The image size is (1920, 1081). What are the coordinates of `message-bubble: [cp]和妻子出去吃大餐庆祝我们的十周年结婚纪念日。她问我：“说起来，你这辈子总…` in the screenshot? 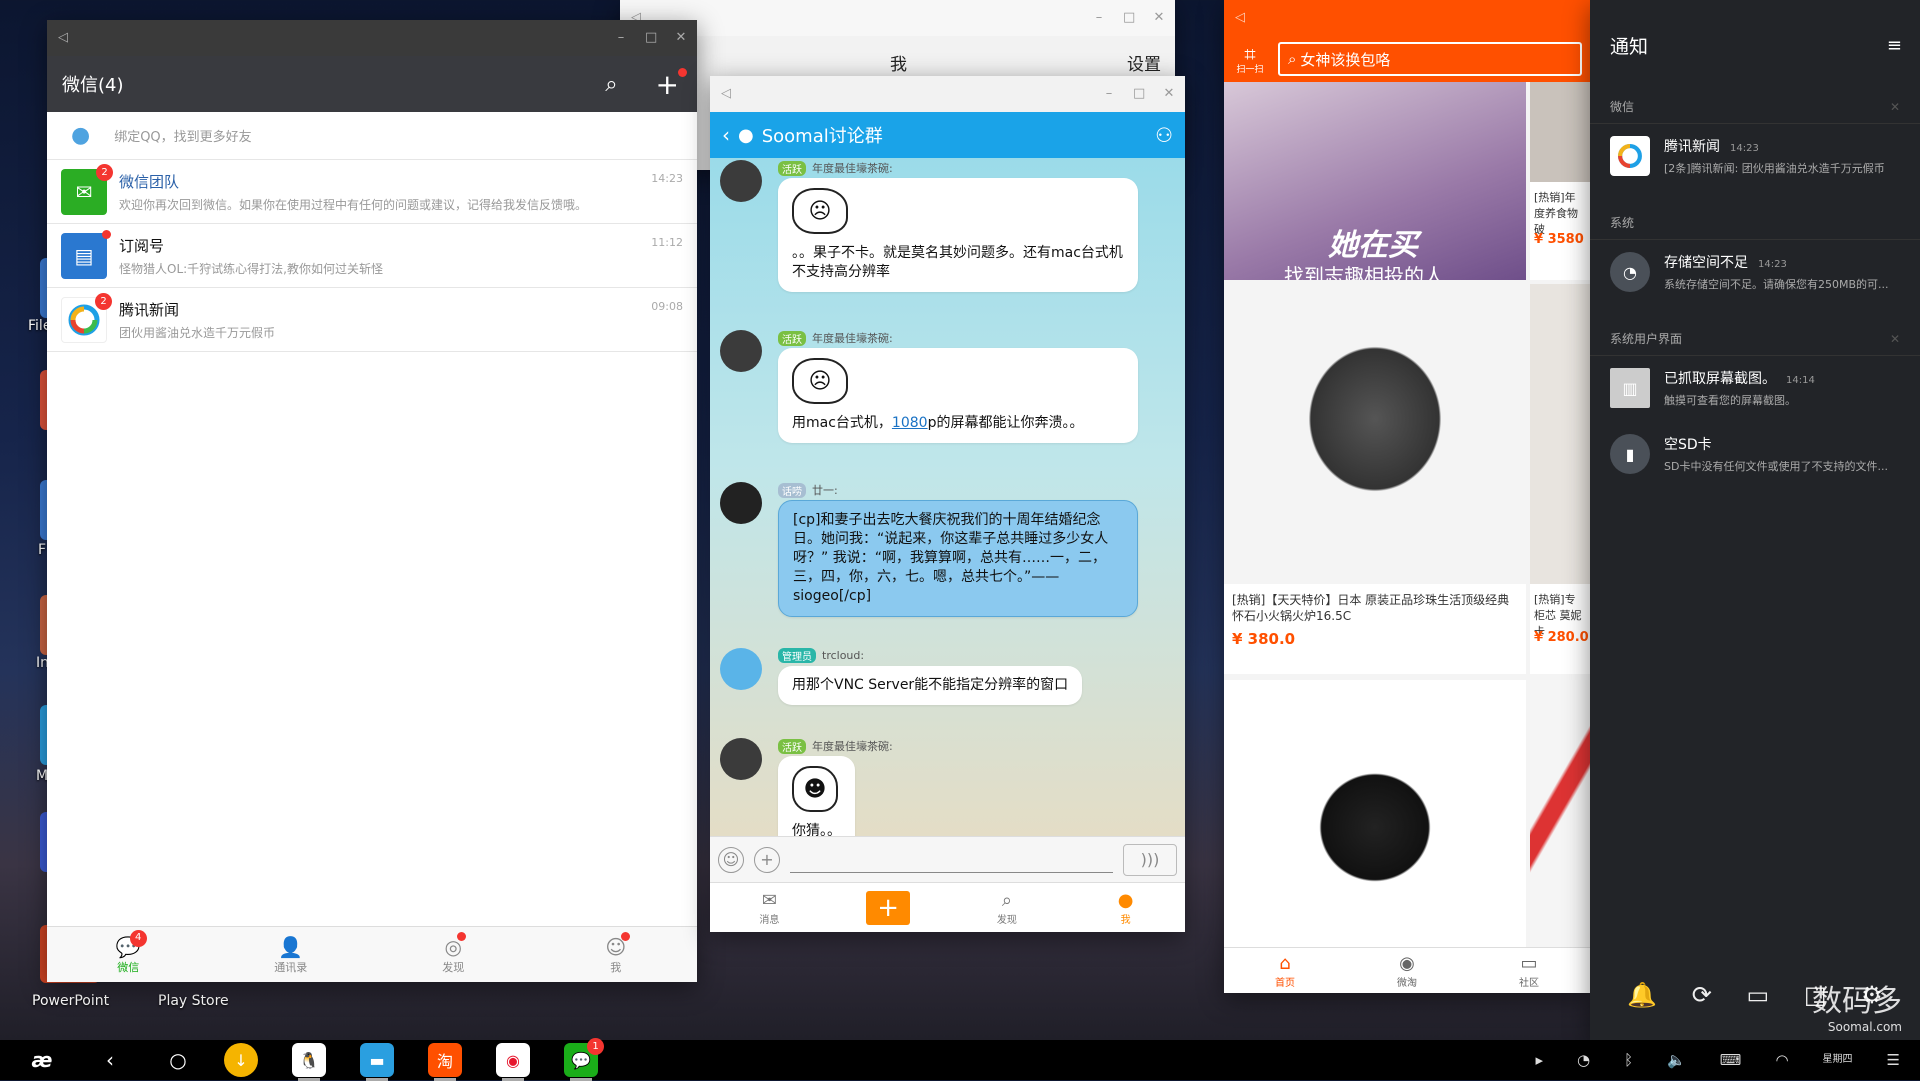 It's located at (958, 558).